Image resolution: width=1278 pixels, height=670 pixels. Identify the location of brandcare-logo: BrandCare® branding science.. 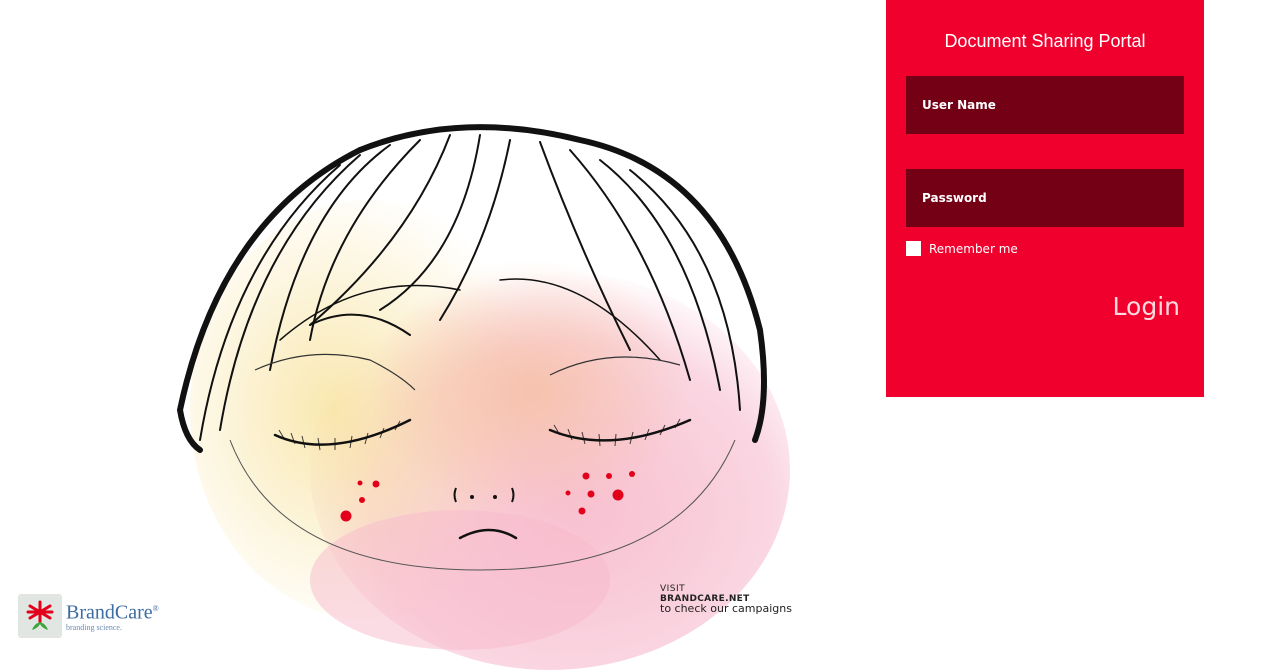
(92, 616).